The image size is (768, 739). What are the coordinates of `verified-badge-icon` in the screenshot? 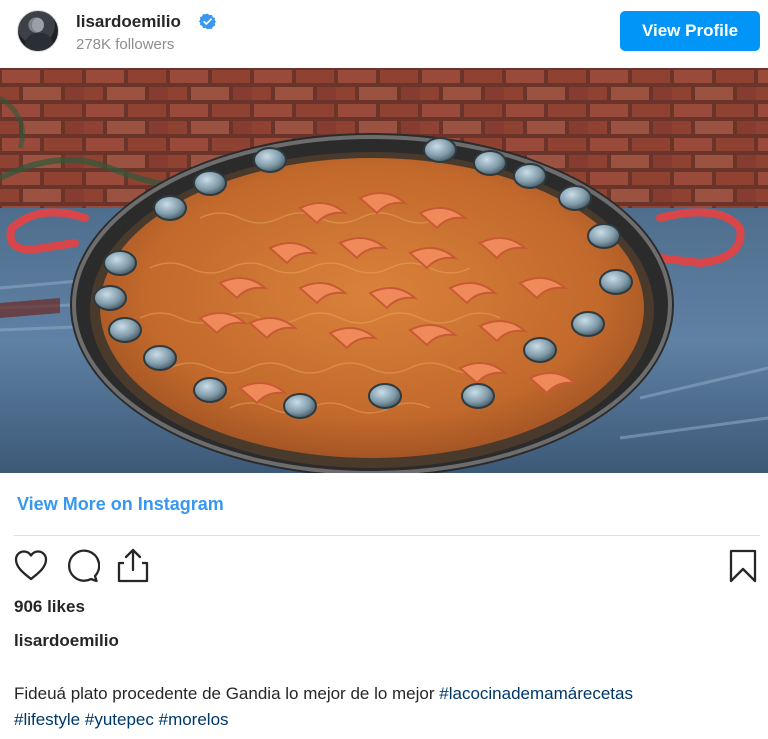 It's located at (207, 21).